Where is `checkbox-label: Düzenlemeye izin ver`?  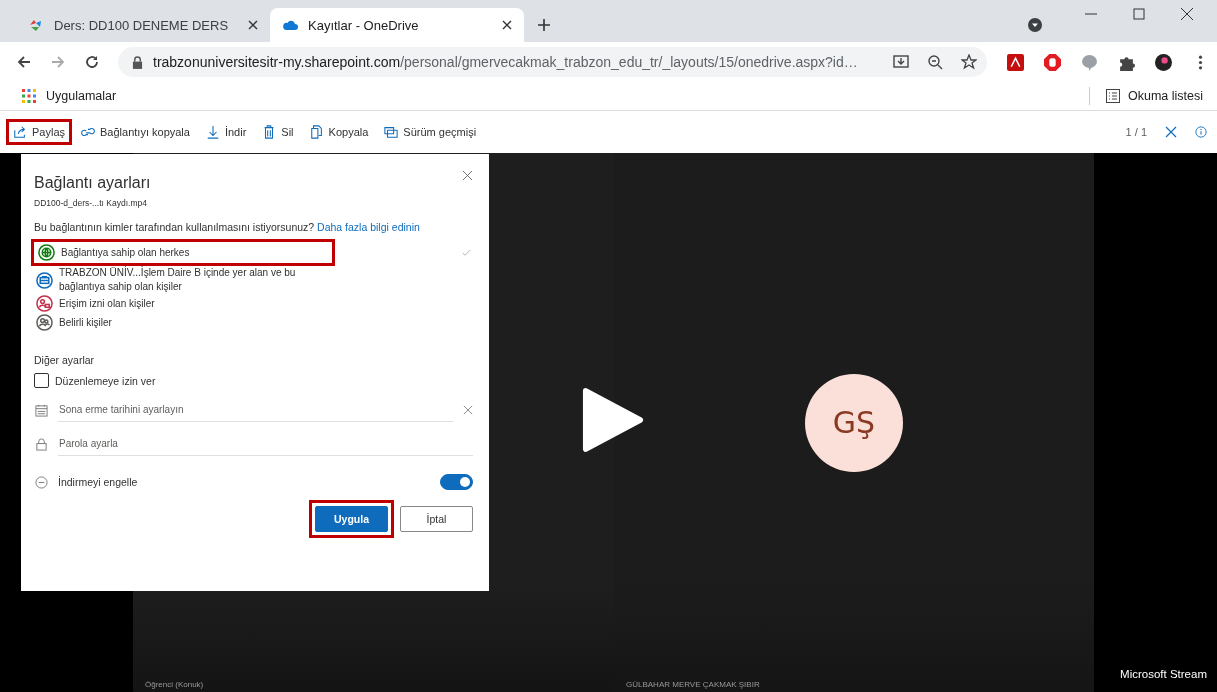 checkbox-label: Düzenlemeye izin ver is located at coordinates (105, 380).